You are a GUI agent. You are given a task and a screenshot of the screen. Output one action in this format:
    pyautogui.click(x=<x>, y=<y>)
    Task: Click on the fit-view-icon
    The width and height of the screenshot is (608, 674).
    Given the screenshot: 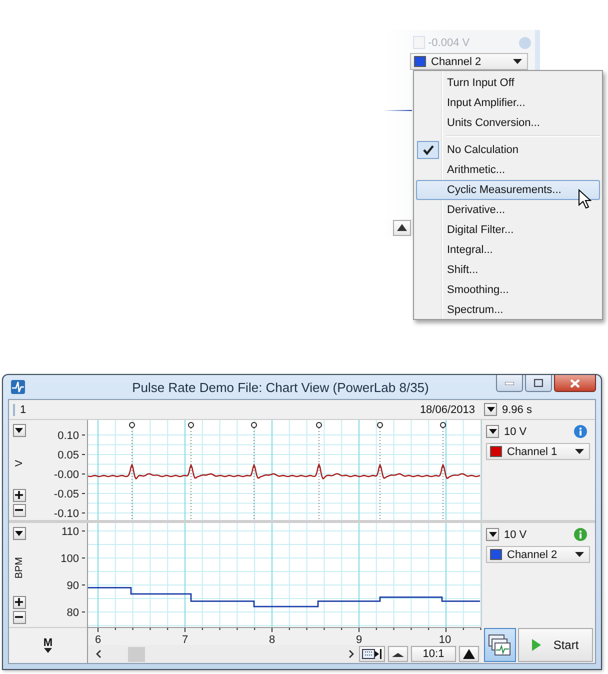 What is the action you would take?
    pyautogui.click(x=372, y=654)
    